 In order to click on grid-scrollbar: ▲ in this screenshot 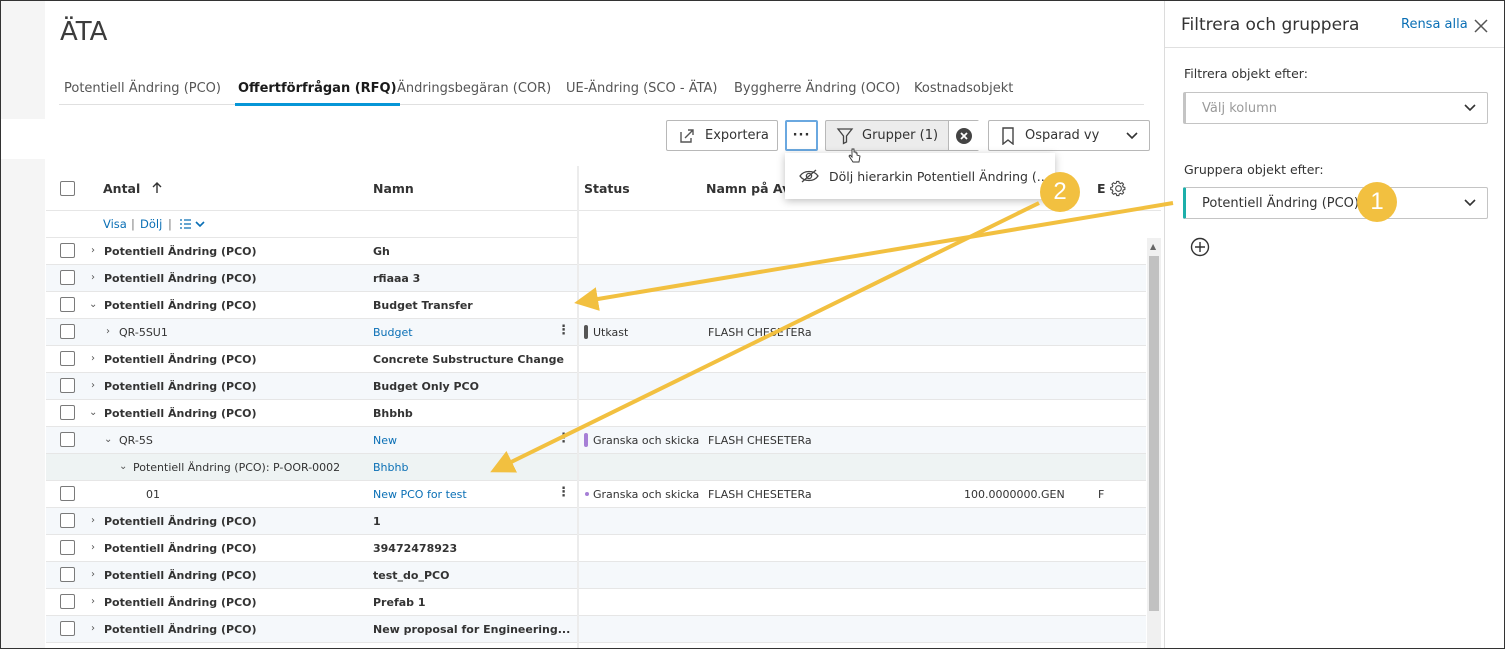, I will do `click(1154, 443)`.